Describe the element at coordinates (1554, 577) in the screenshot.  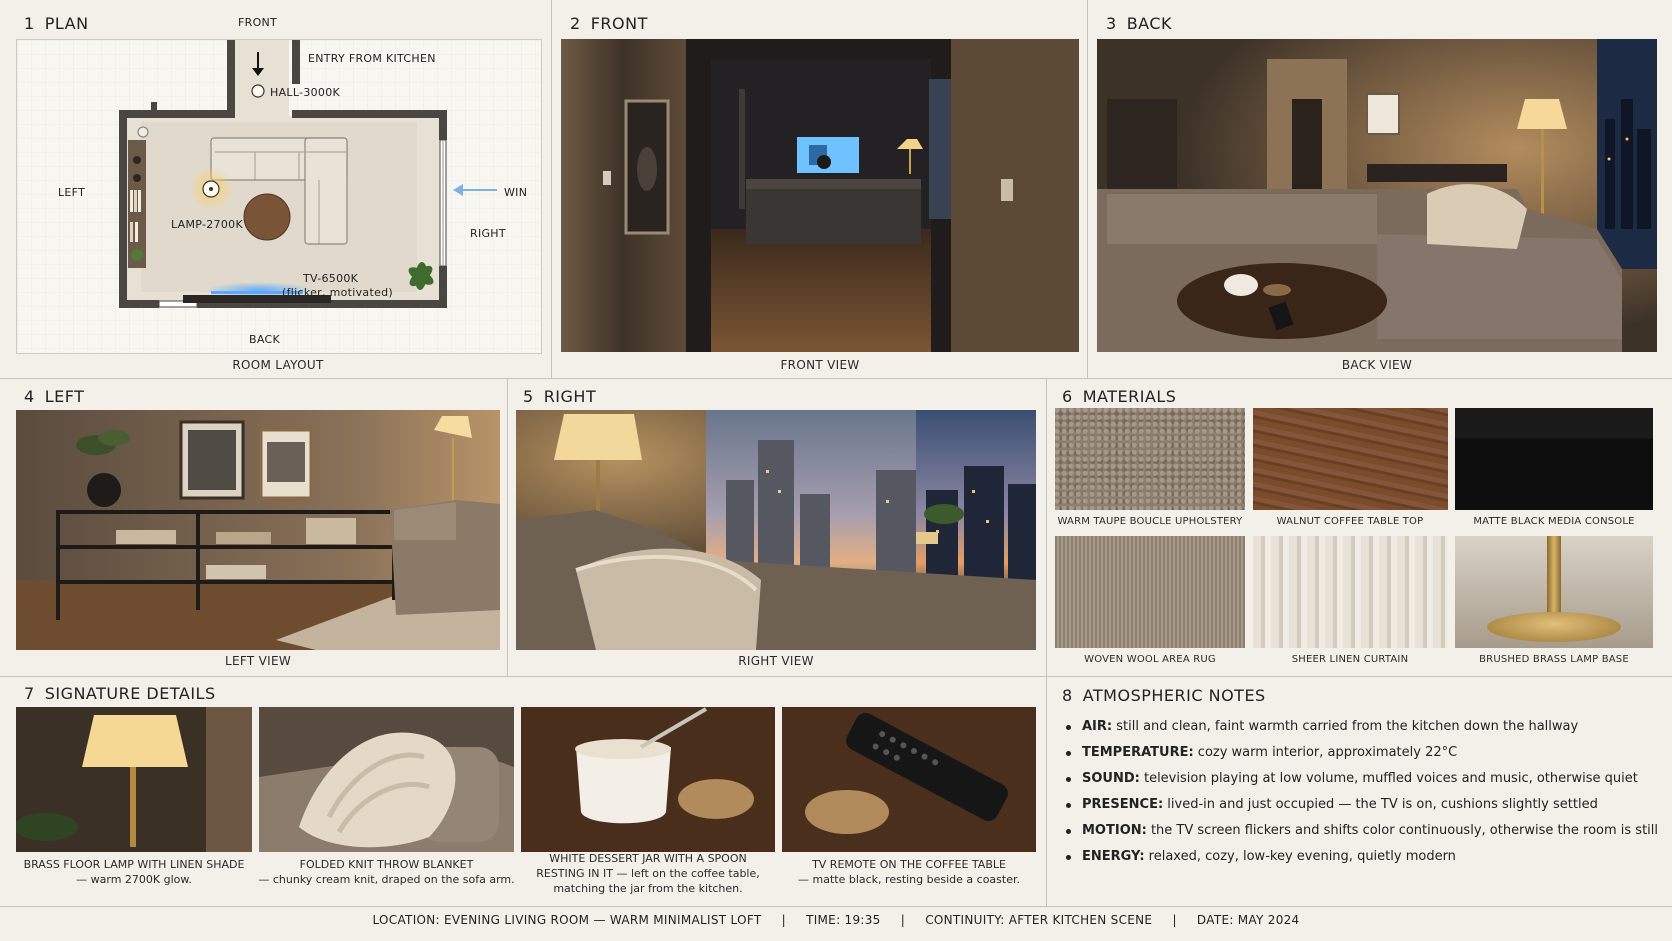
I see `brass-lamp-stem` at that location.